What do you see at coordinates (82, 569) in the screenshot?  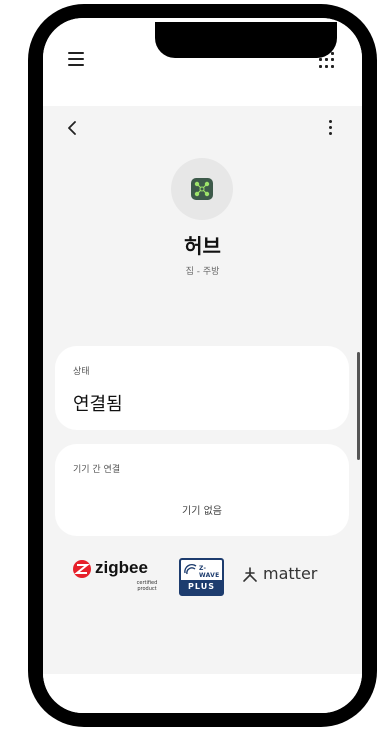 I see `zigbee-mark-icon` at bounding box center [82, 569].